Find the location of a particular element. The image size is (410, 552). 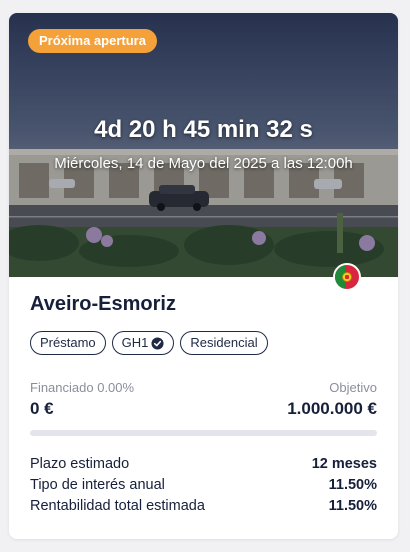

financed-amount: 0 € is located at coordinates (42, 408).